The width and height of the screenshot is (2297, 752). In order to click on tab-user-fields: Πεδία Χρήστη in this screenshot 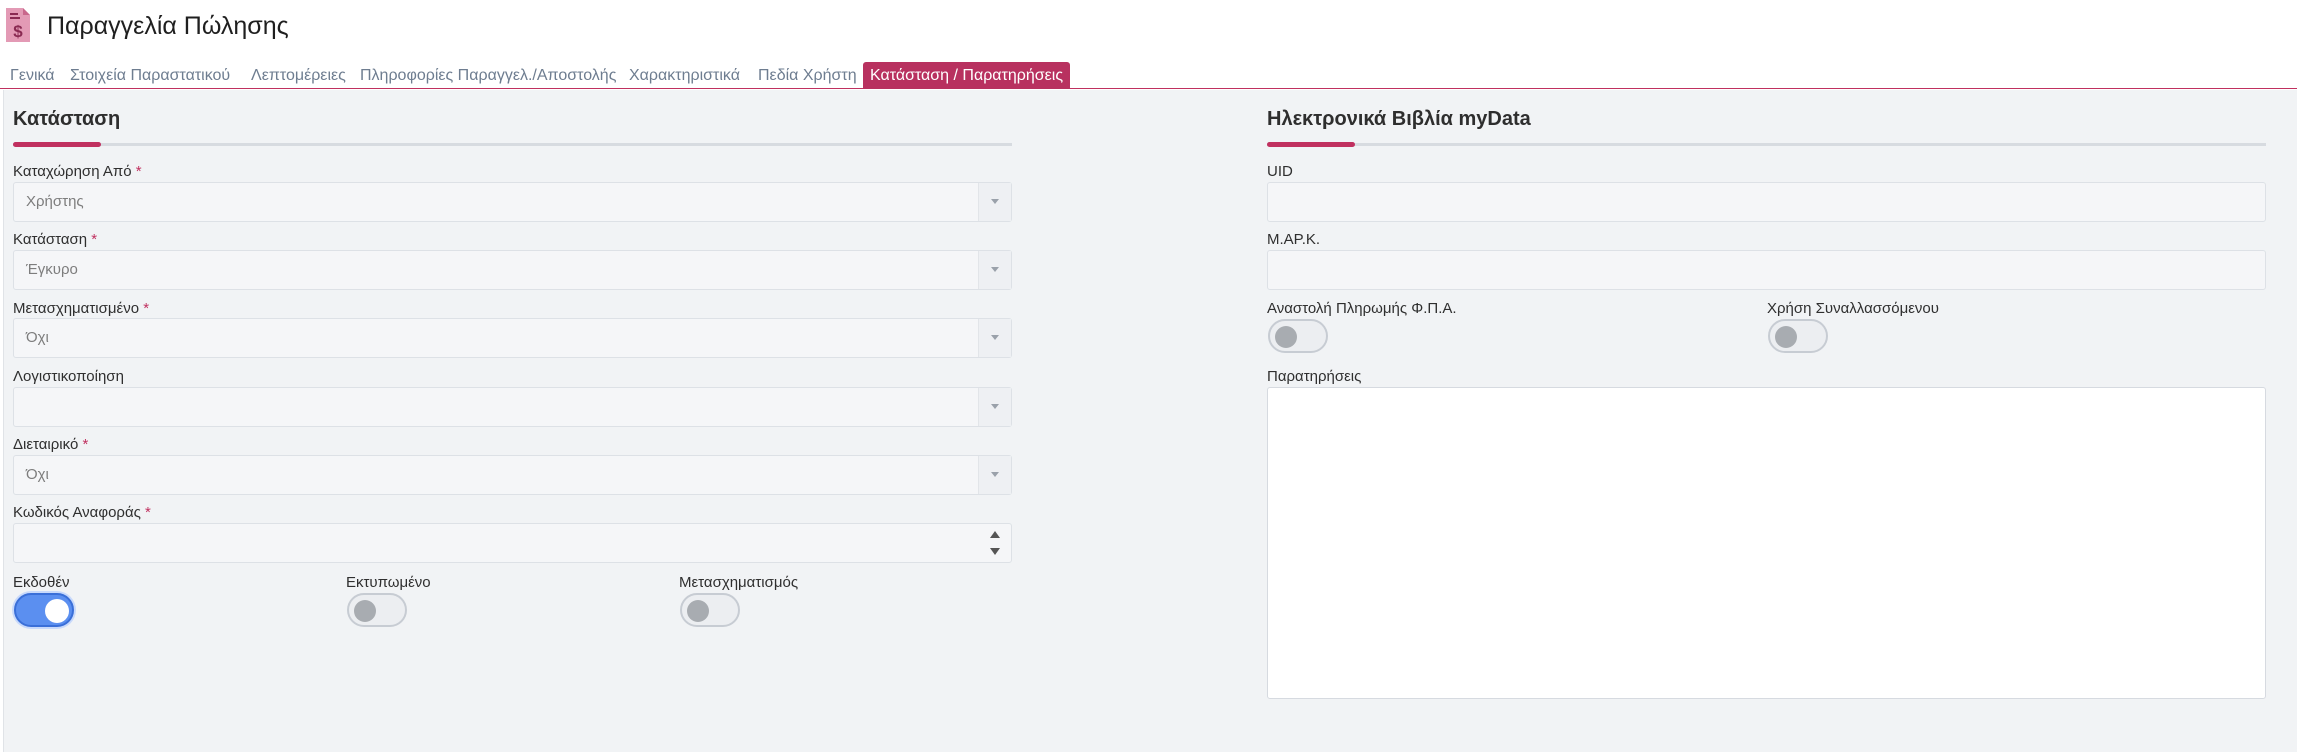, I will do `click(807, 75)`.